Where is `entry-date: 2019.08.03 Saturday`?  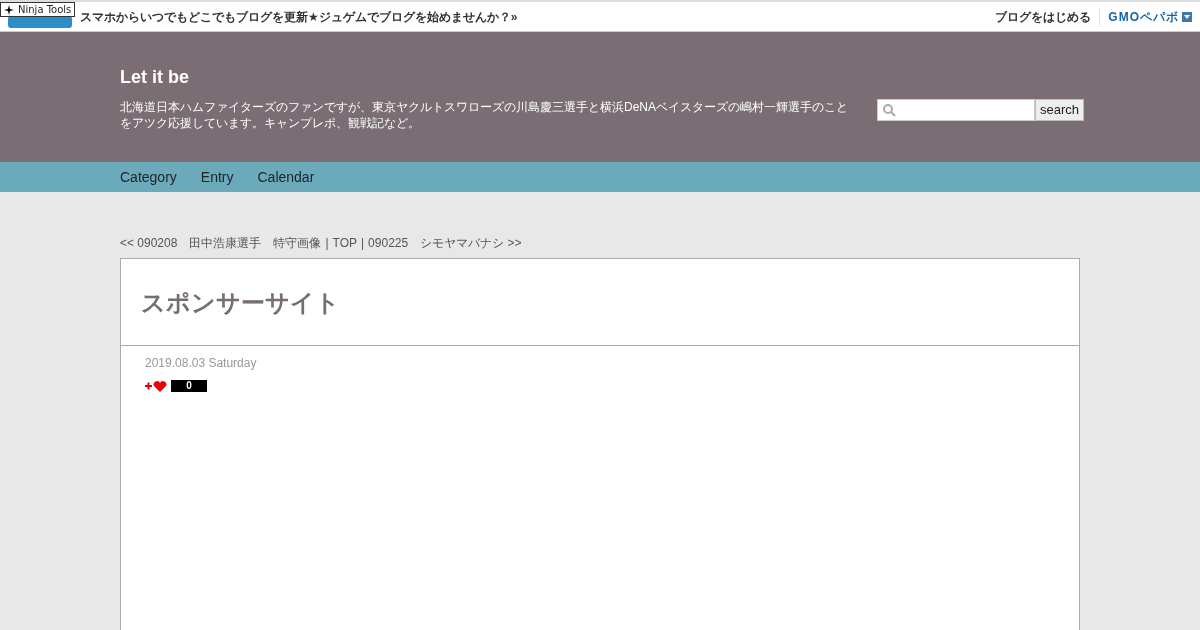
entry-date: 2019.08.03 Saturday is located at coordinates (201, 363).